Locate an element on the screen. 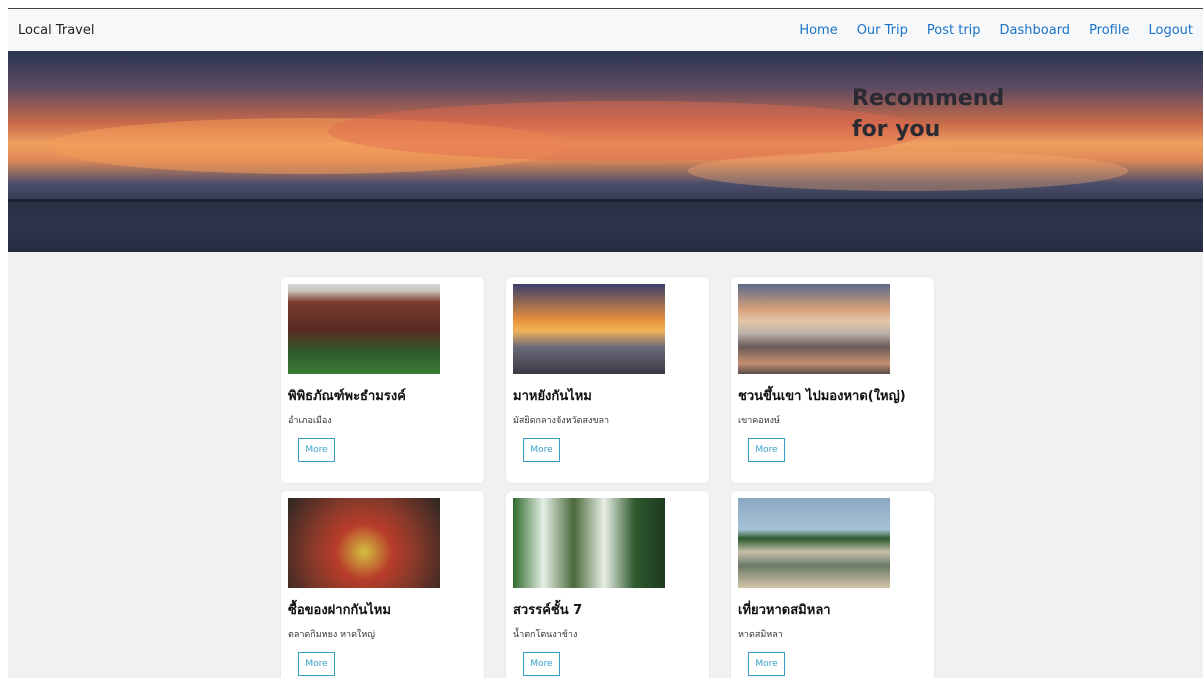  trip-card-location: น้ำตกโตนงาช้าง is located at coordinates (545, 635).